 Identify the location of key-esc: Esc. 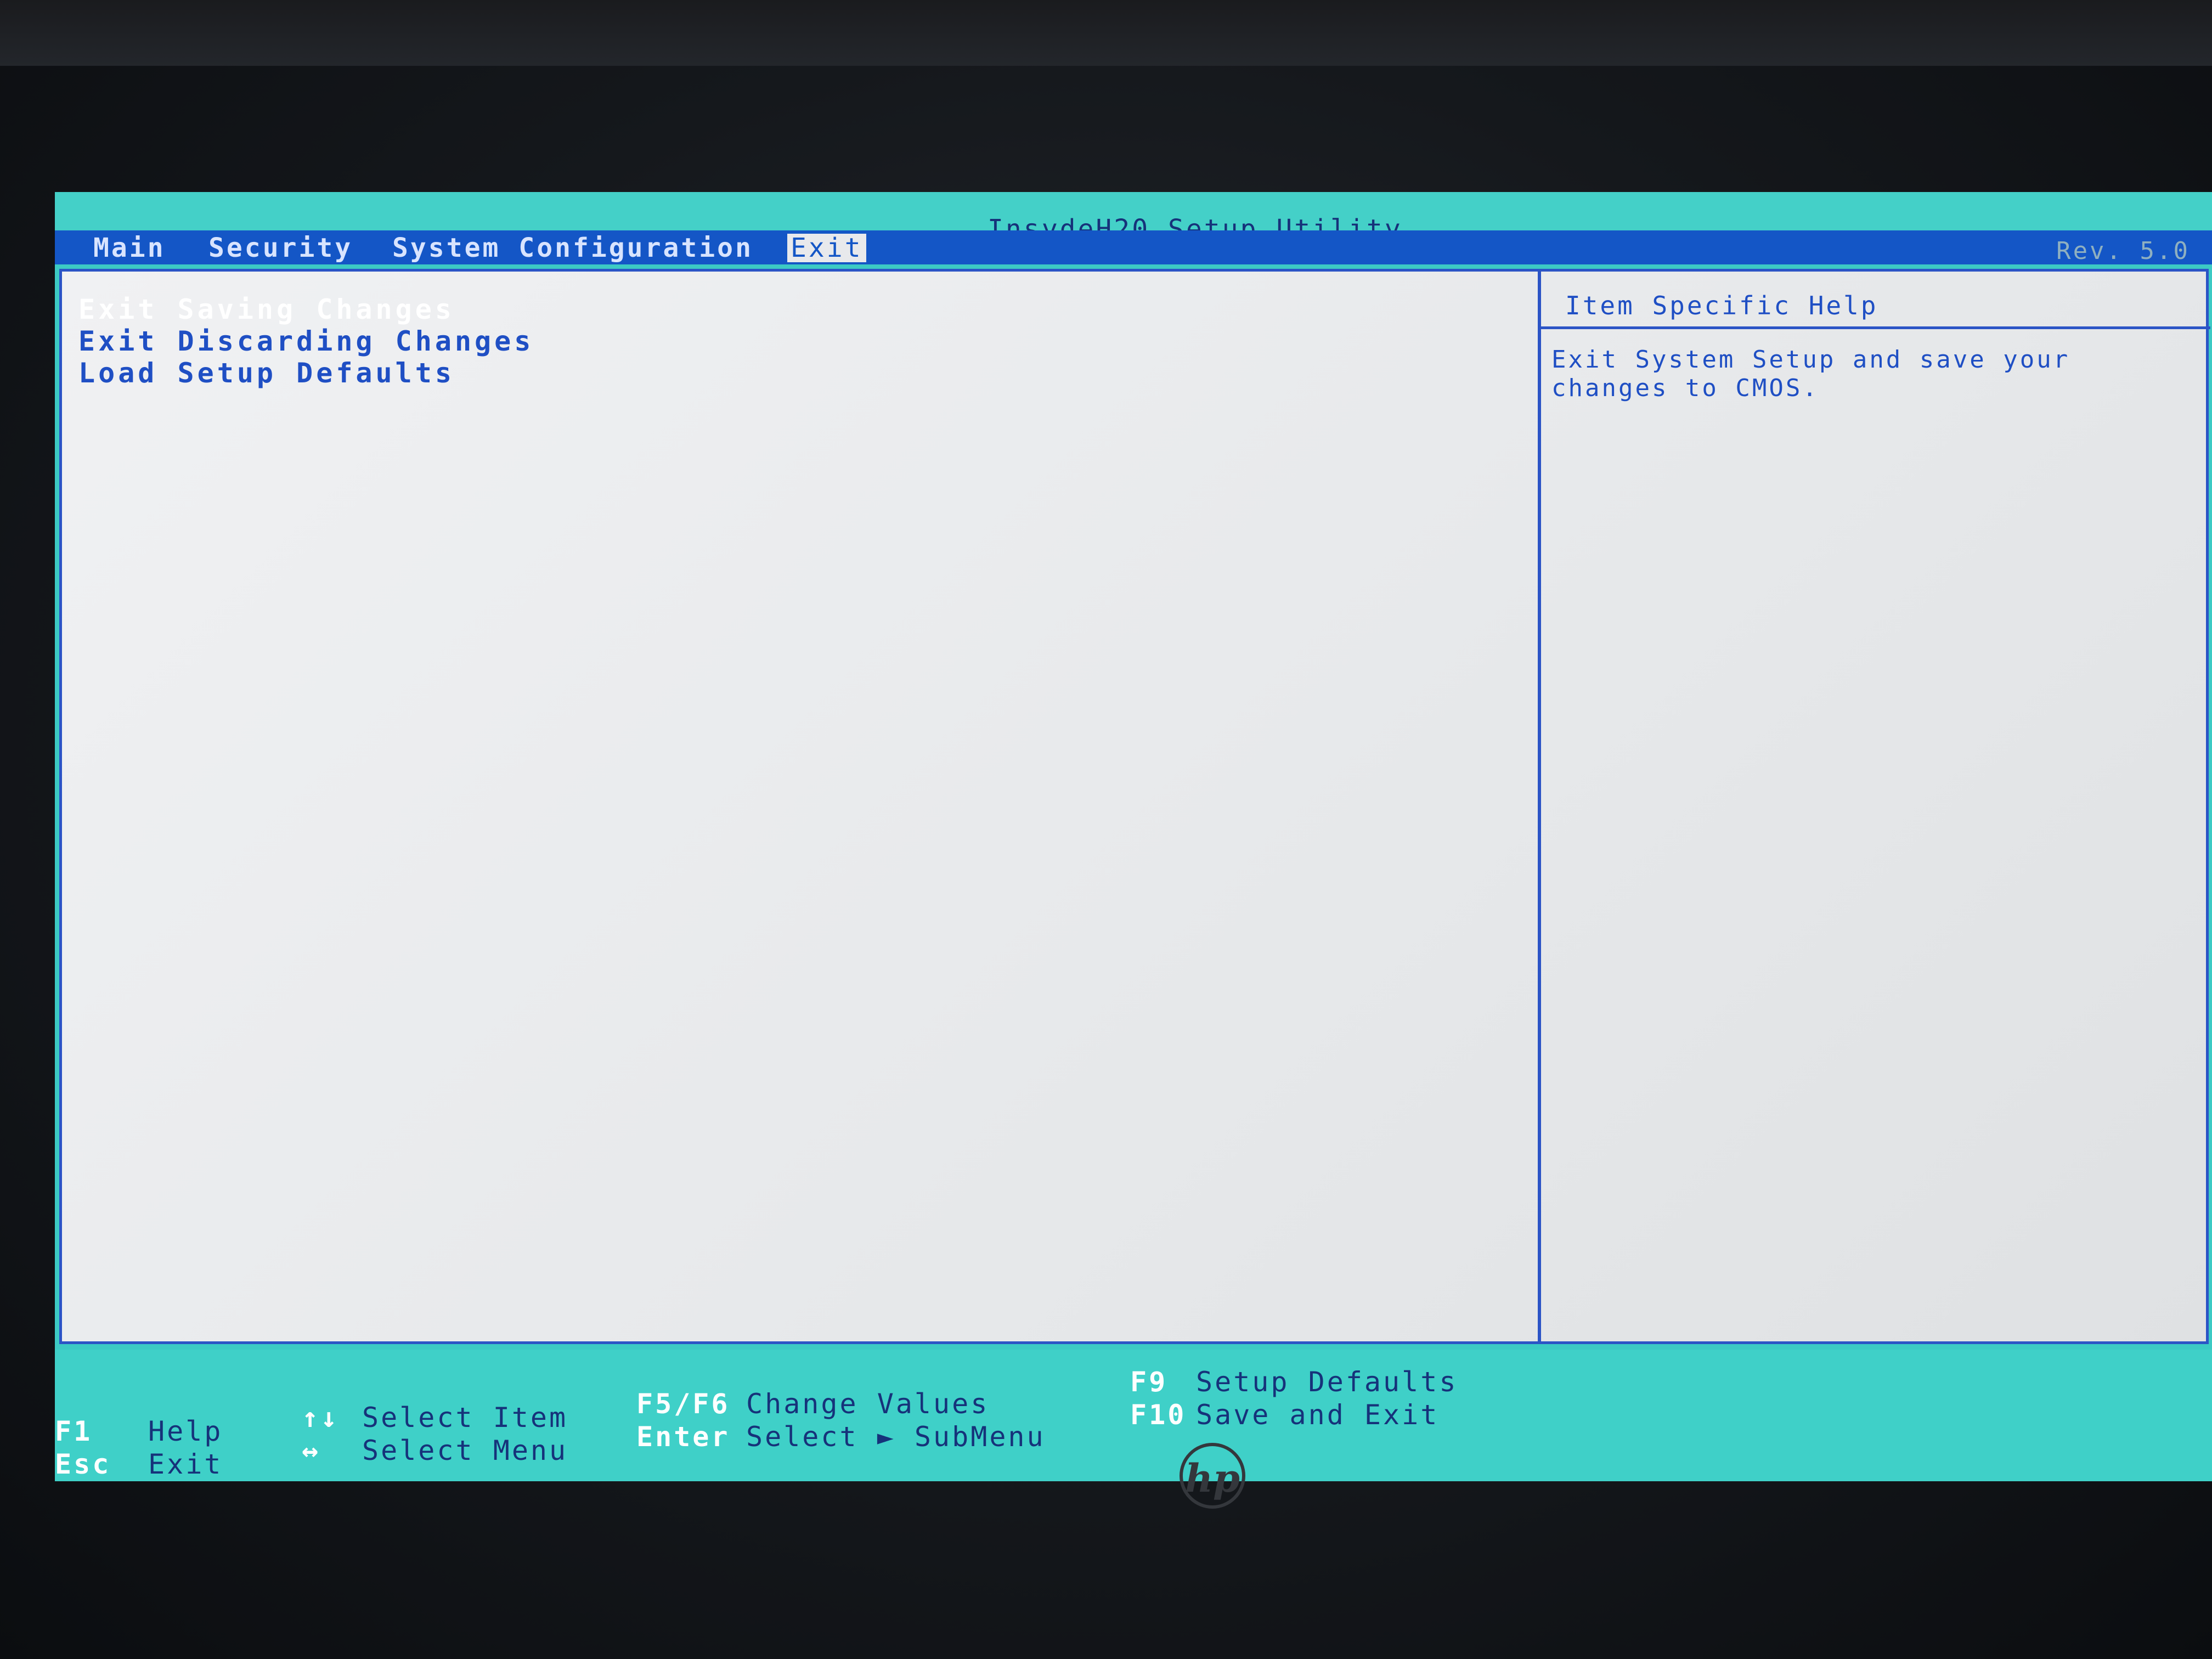
(83, 1464).